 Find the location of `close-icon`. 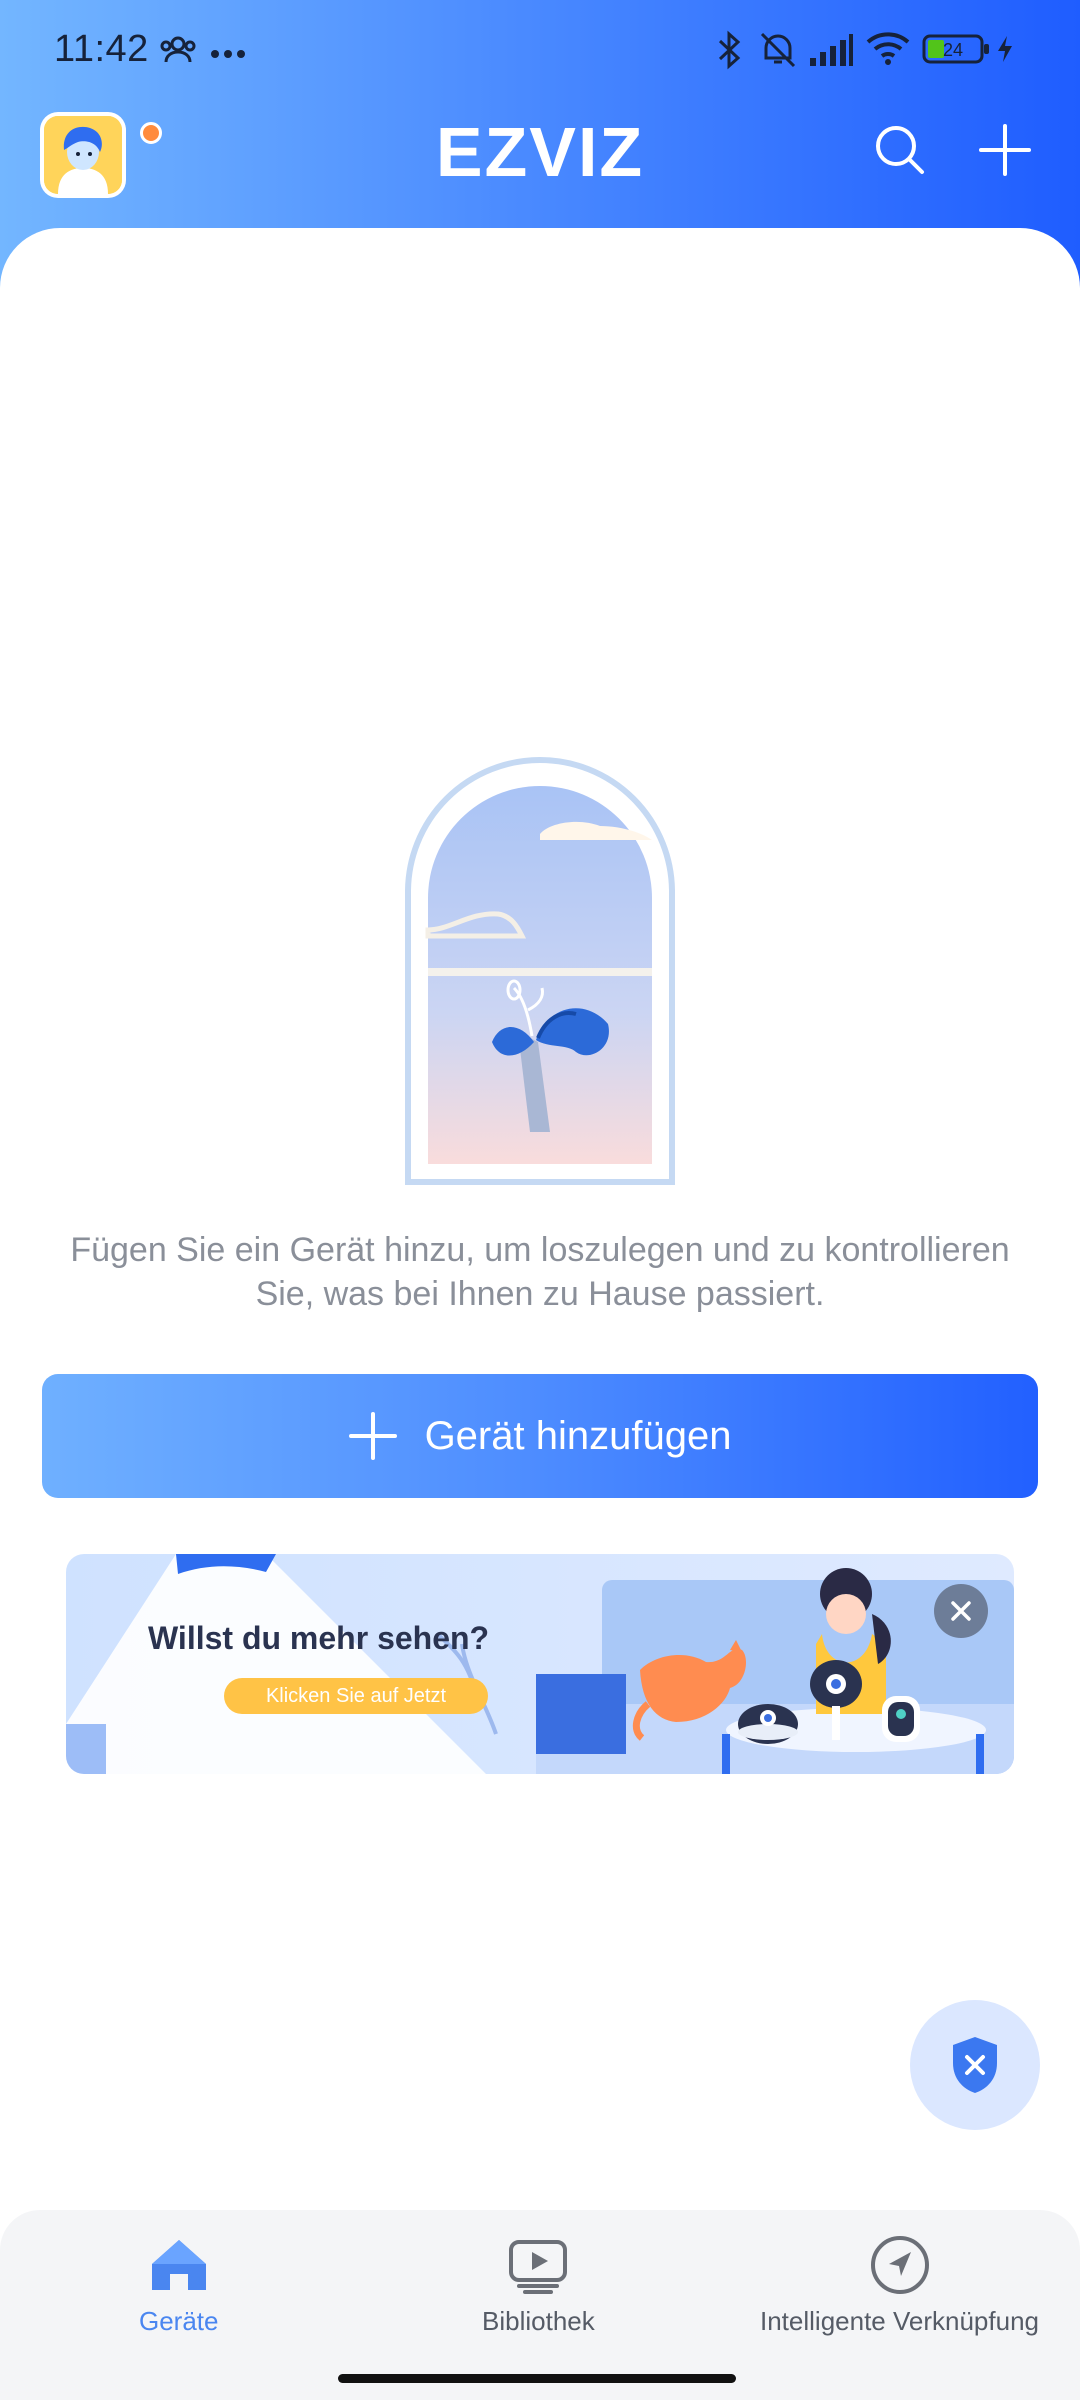

close-icon is located at coordinates (961, 1611).